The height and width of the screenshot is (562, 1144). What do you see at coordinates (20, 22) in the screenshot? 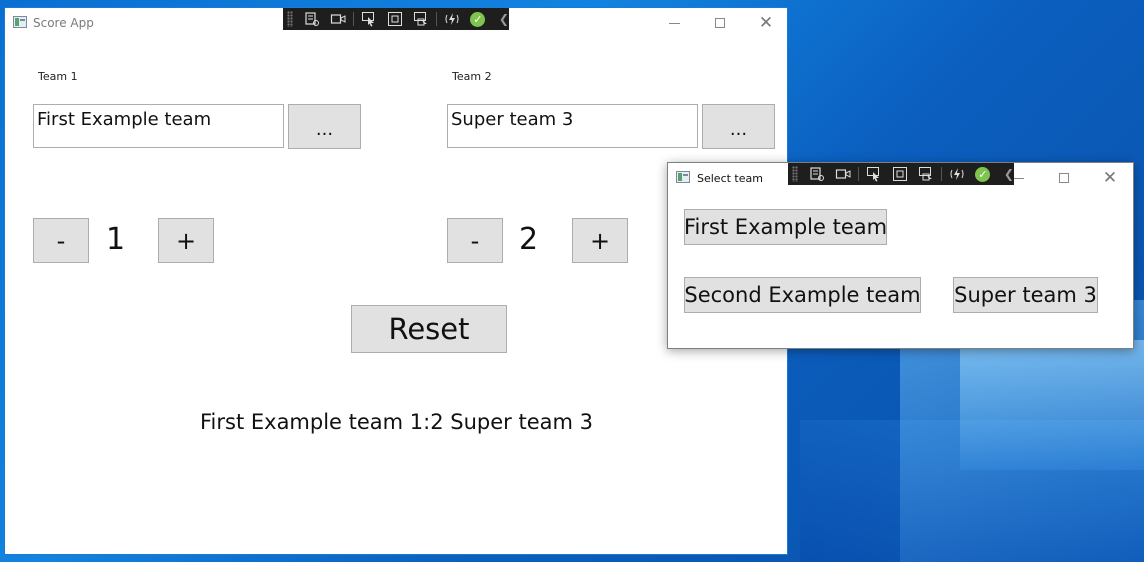
I see `app-icon` at bounding box center [20, 22].